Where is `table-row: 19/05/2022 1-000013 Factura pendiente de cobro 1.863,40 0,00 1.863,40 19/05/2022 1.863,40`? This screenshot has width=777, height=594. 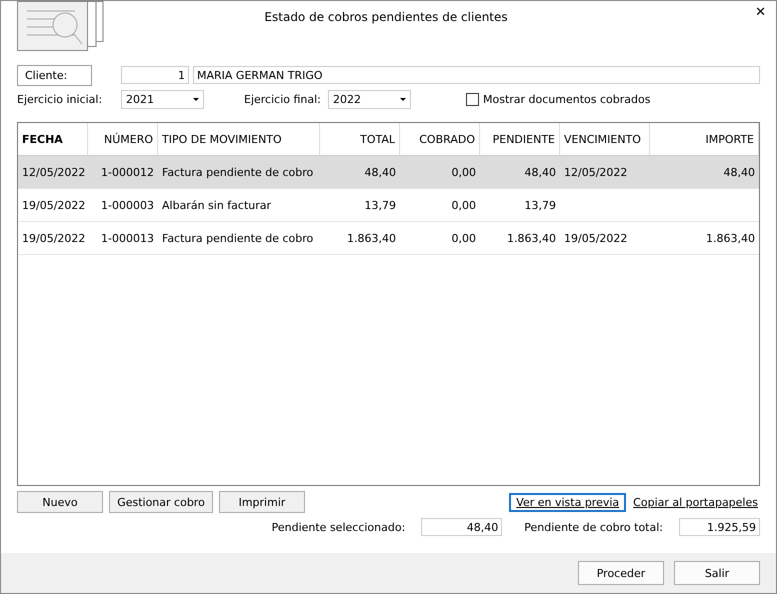
table-row: 19/05/2022 1-000013 Factura pendiente de cobro 1.863,40 0,00 1.863,40 19/05/2022 1.863,40 is located at coordinates (388, 238).